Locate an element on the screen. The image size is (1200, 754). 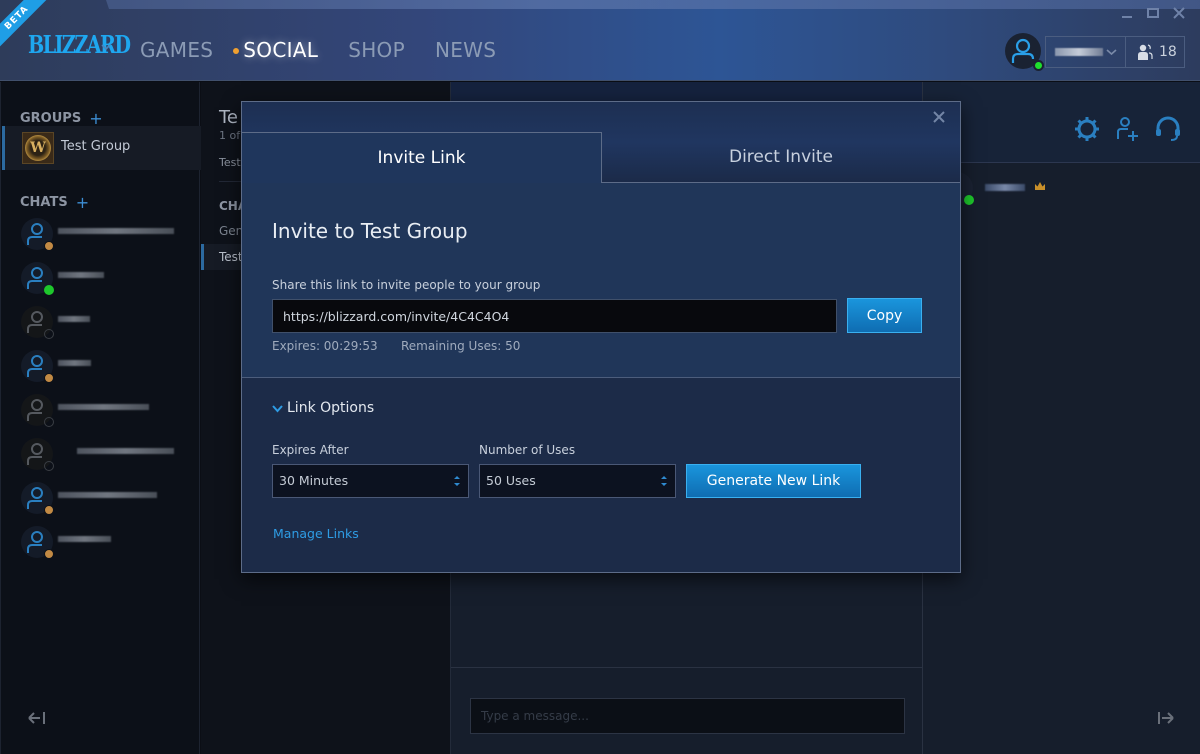
add-friend-icon is located at coordinates (1128, 129).